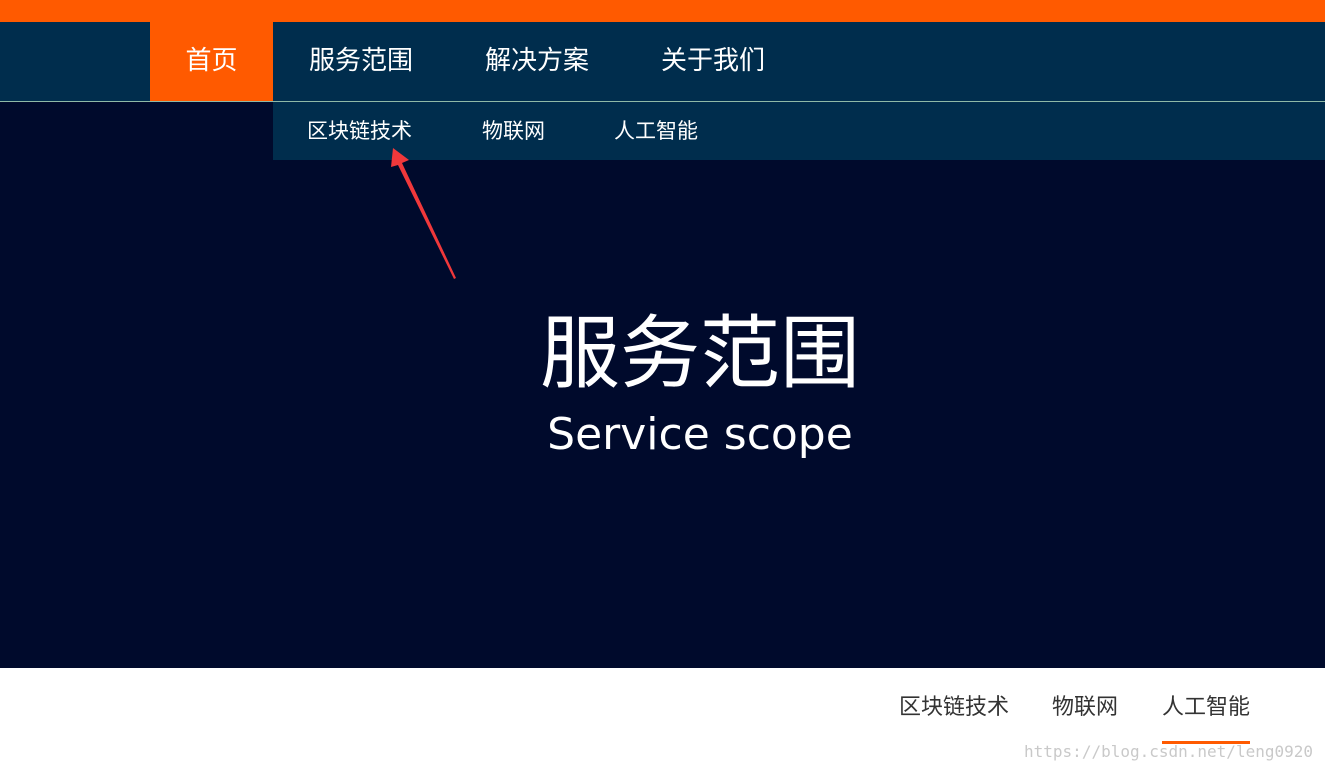 Image resolution: width=1325 pixels, height=773 pixels. I want to click on annotation-arrow-icon, so click(423, 213).